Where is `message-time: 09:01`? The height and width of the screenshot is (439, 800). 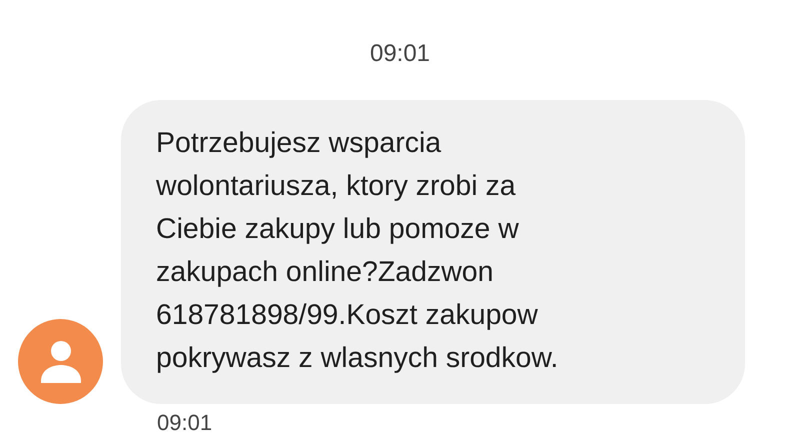 message-time: 09:01 is located at coordinates (185, 423).